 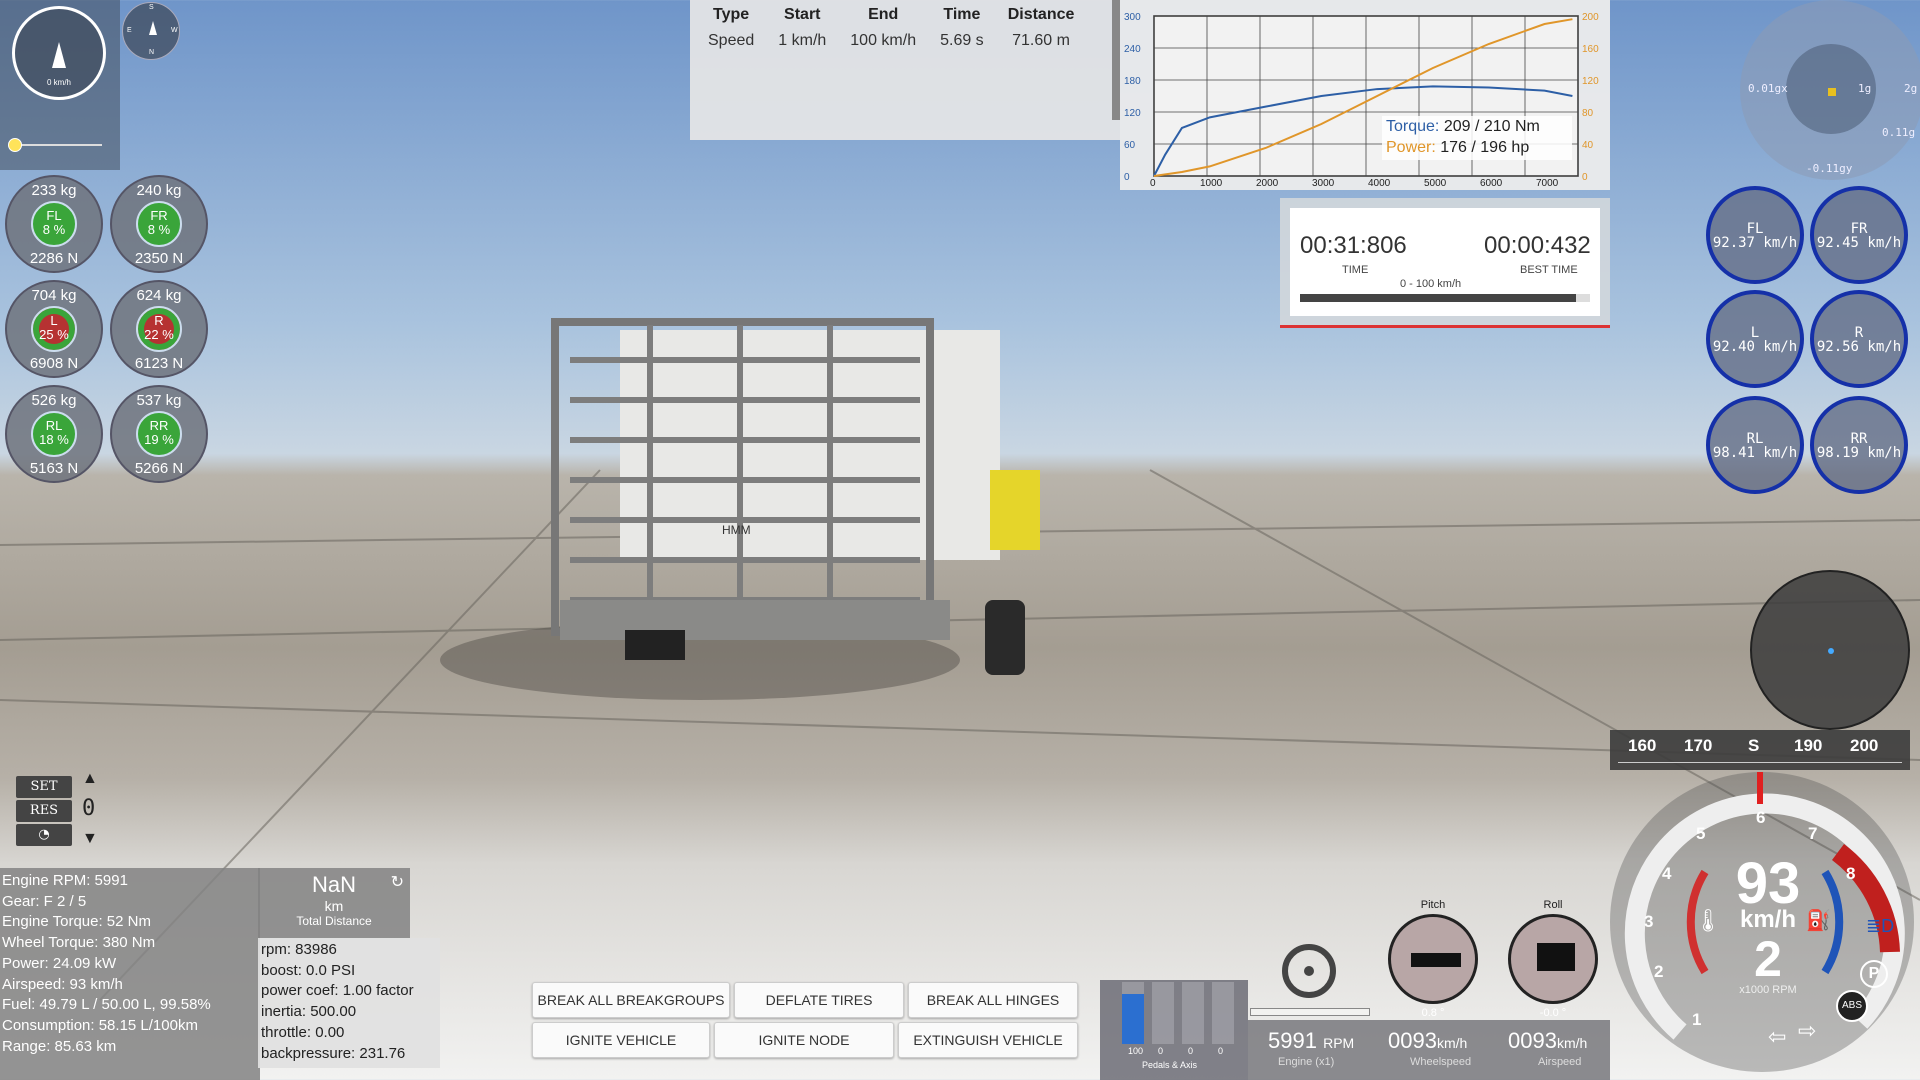 I want to click on tire-load-n: 5266 N, so click(x=159, y=468).